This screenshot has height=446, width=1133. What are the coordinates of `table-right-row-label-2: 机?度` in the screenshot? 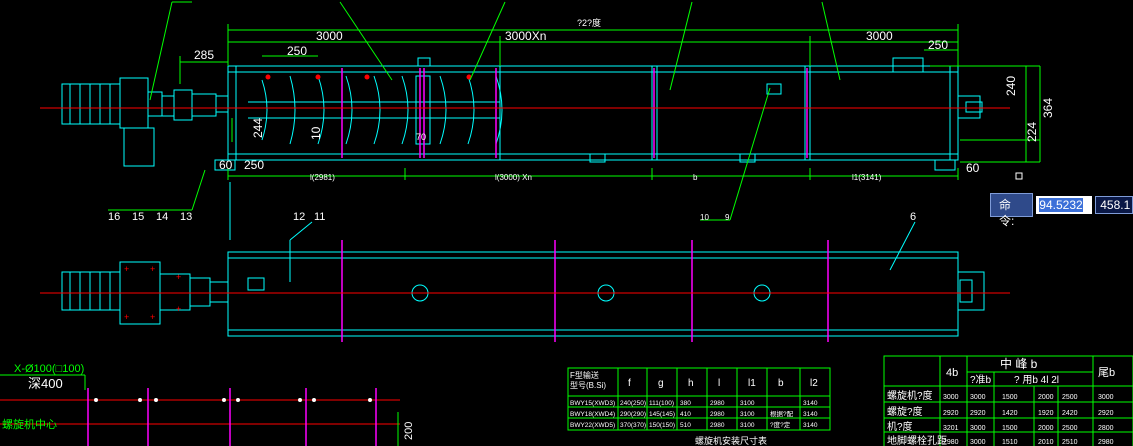 It's located at (900, 426).